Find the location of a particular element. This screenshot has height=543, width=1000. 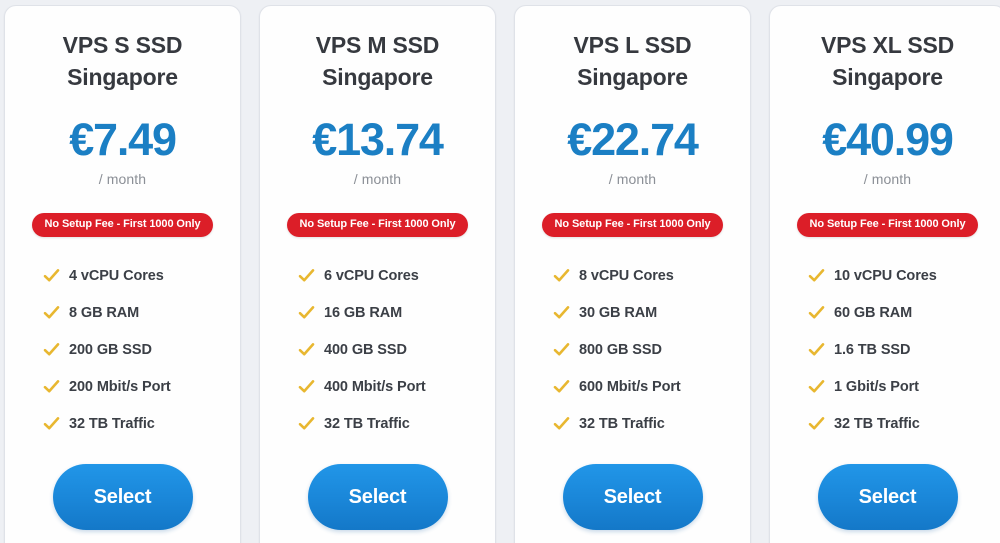

plan-price: €13.74 is located at coordinates (378, 140).